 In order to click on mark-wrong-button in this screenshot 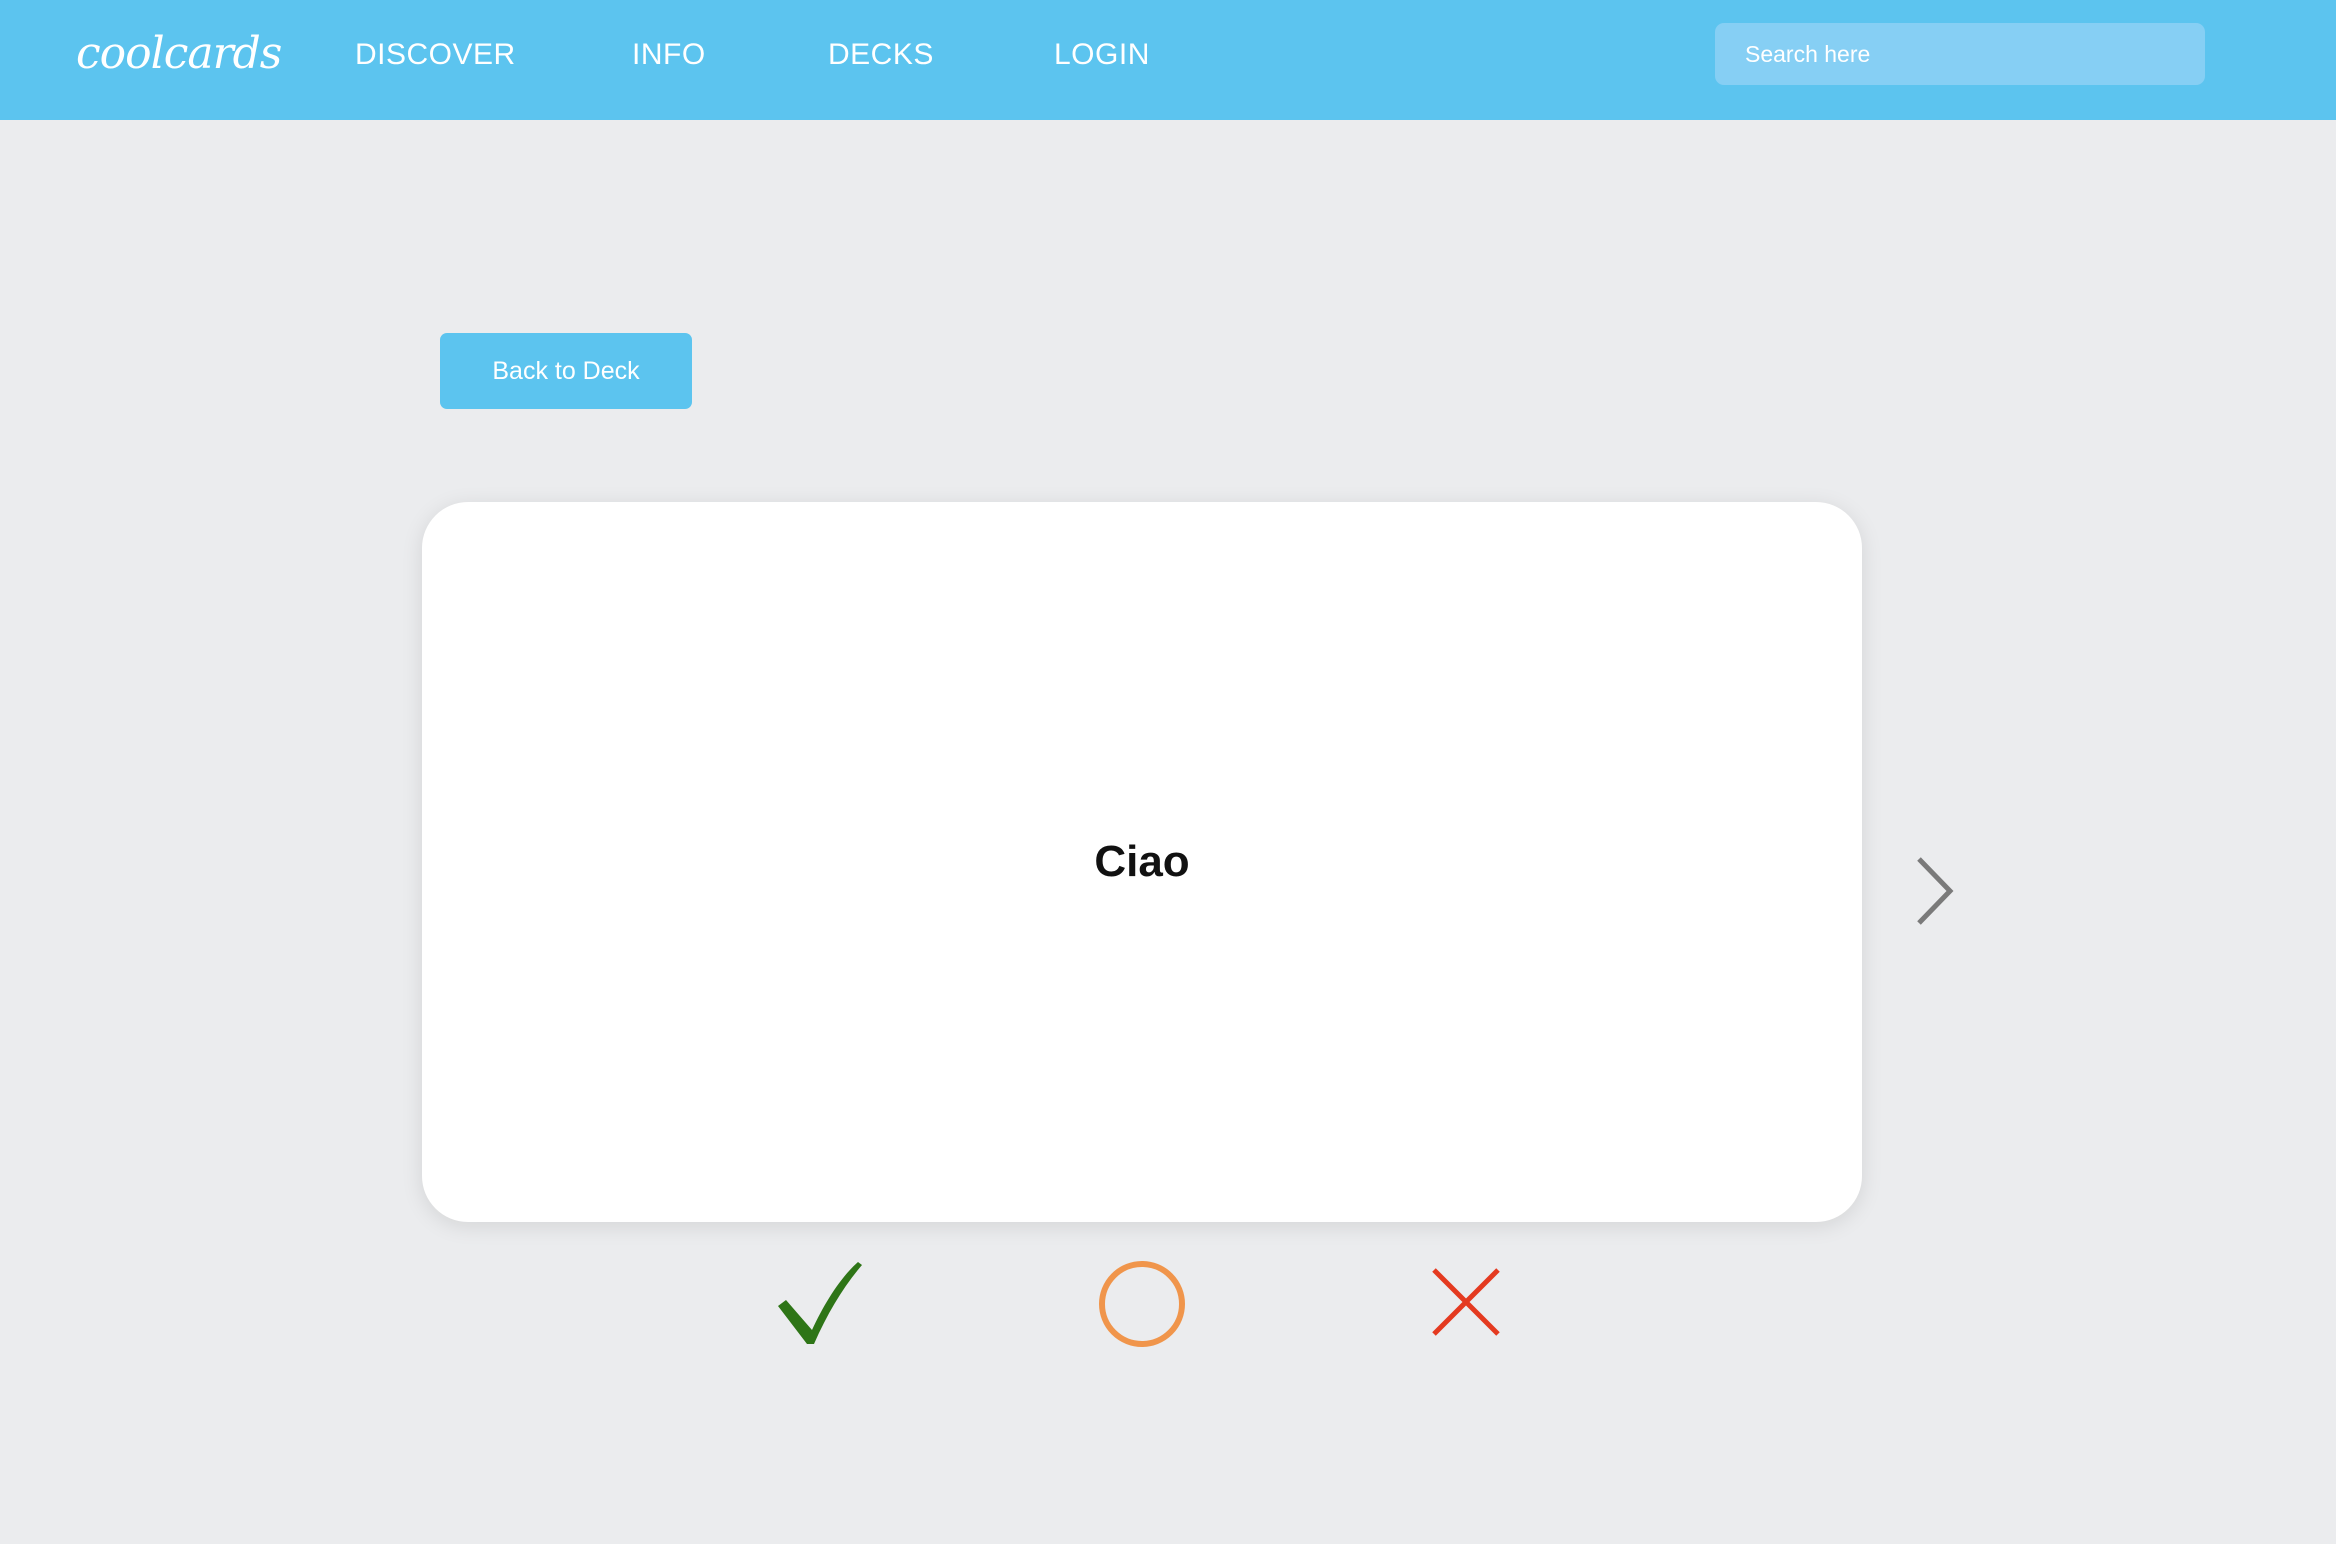, I will do `click(1466, 1302)`.